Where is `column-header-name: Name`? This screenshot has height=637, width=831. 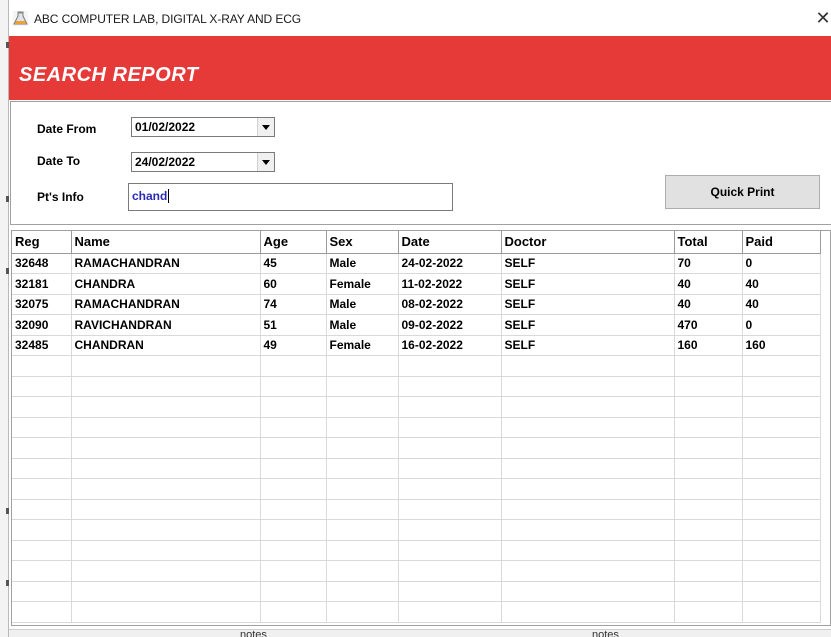
column-header-name: Name is located at coordinates (165, 242).